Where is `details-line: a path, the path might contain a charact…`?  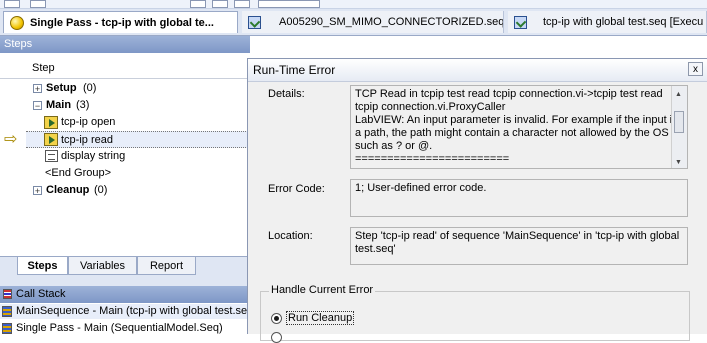
details-line: a path, the path might contain a charact… is located at coordinates (512, 133).